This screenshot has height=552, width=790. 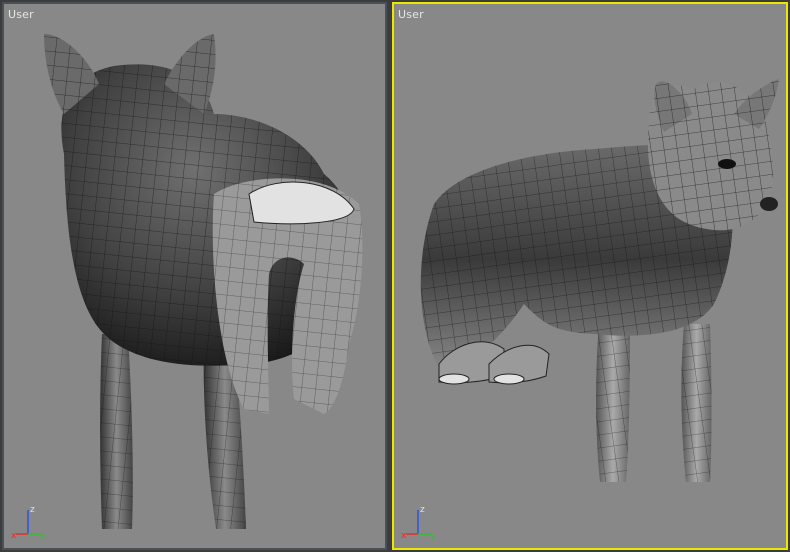 What do you see at coordinates (654, 403) in the screenshot?
I see `wolf-legs-front` at bounding box center [654, 403].